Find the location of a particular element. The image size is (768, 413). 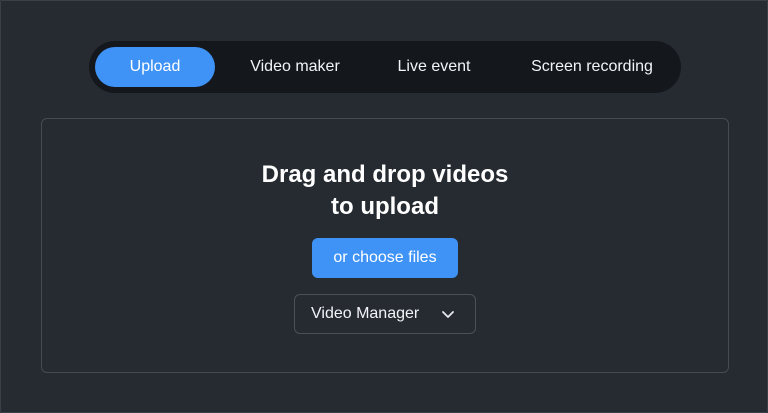

destination-dropdown: Video Manager is located at coordinates (385, 314).